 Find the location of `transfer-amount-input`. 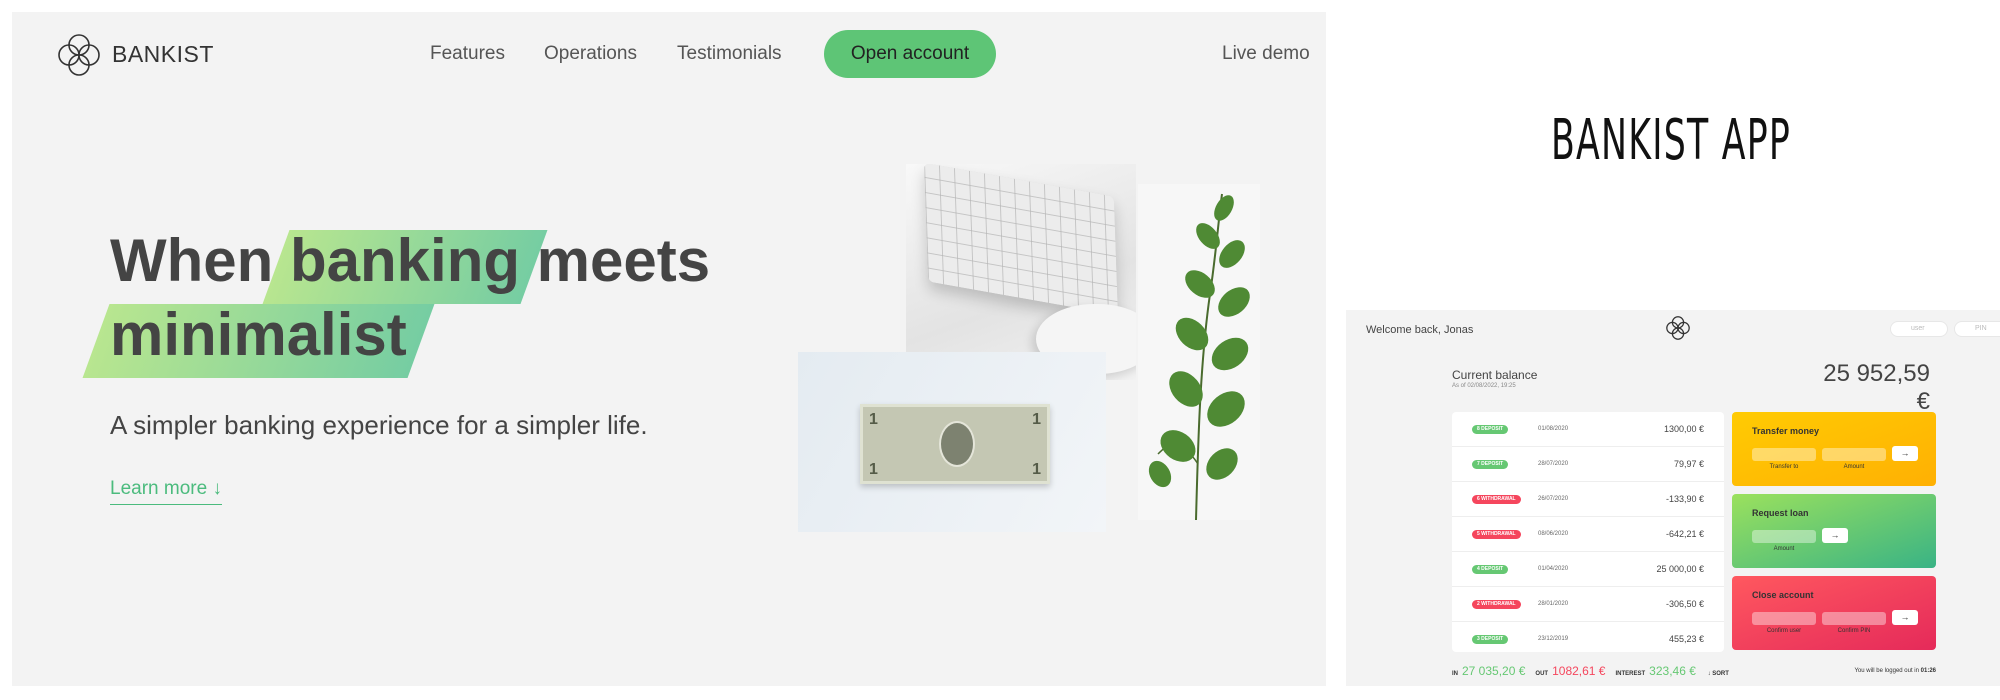

transfer-amount-input is located at coordinates (1854, 454).